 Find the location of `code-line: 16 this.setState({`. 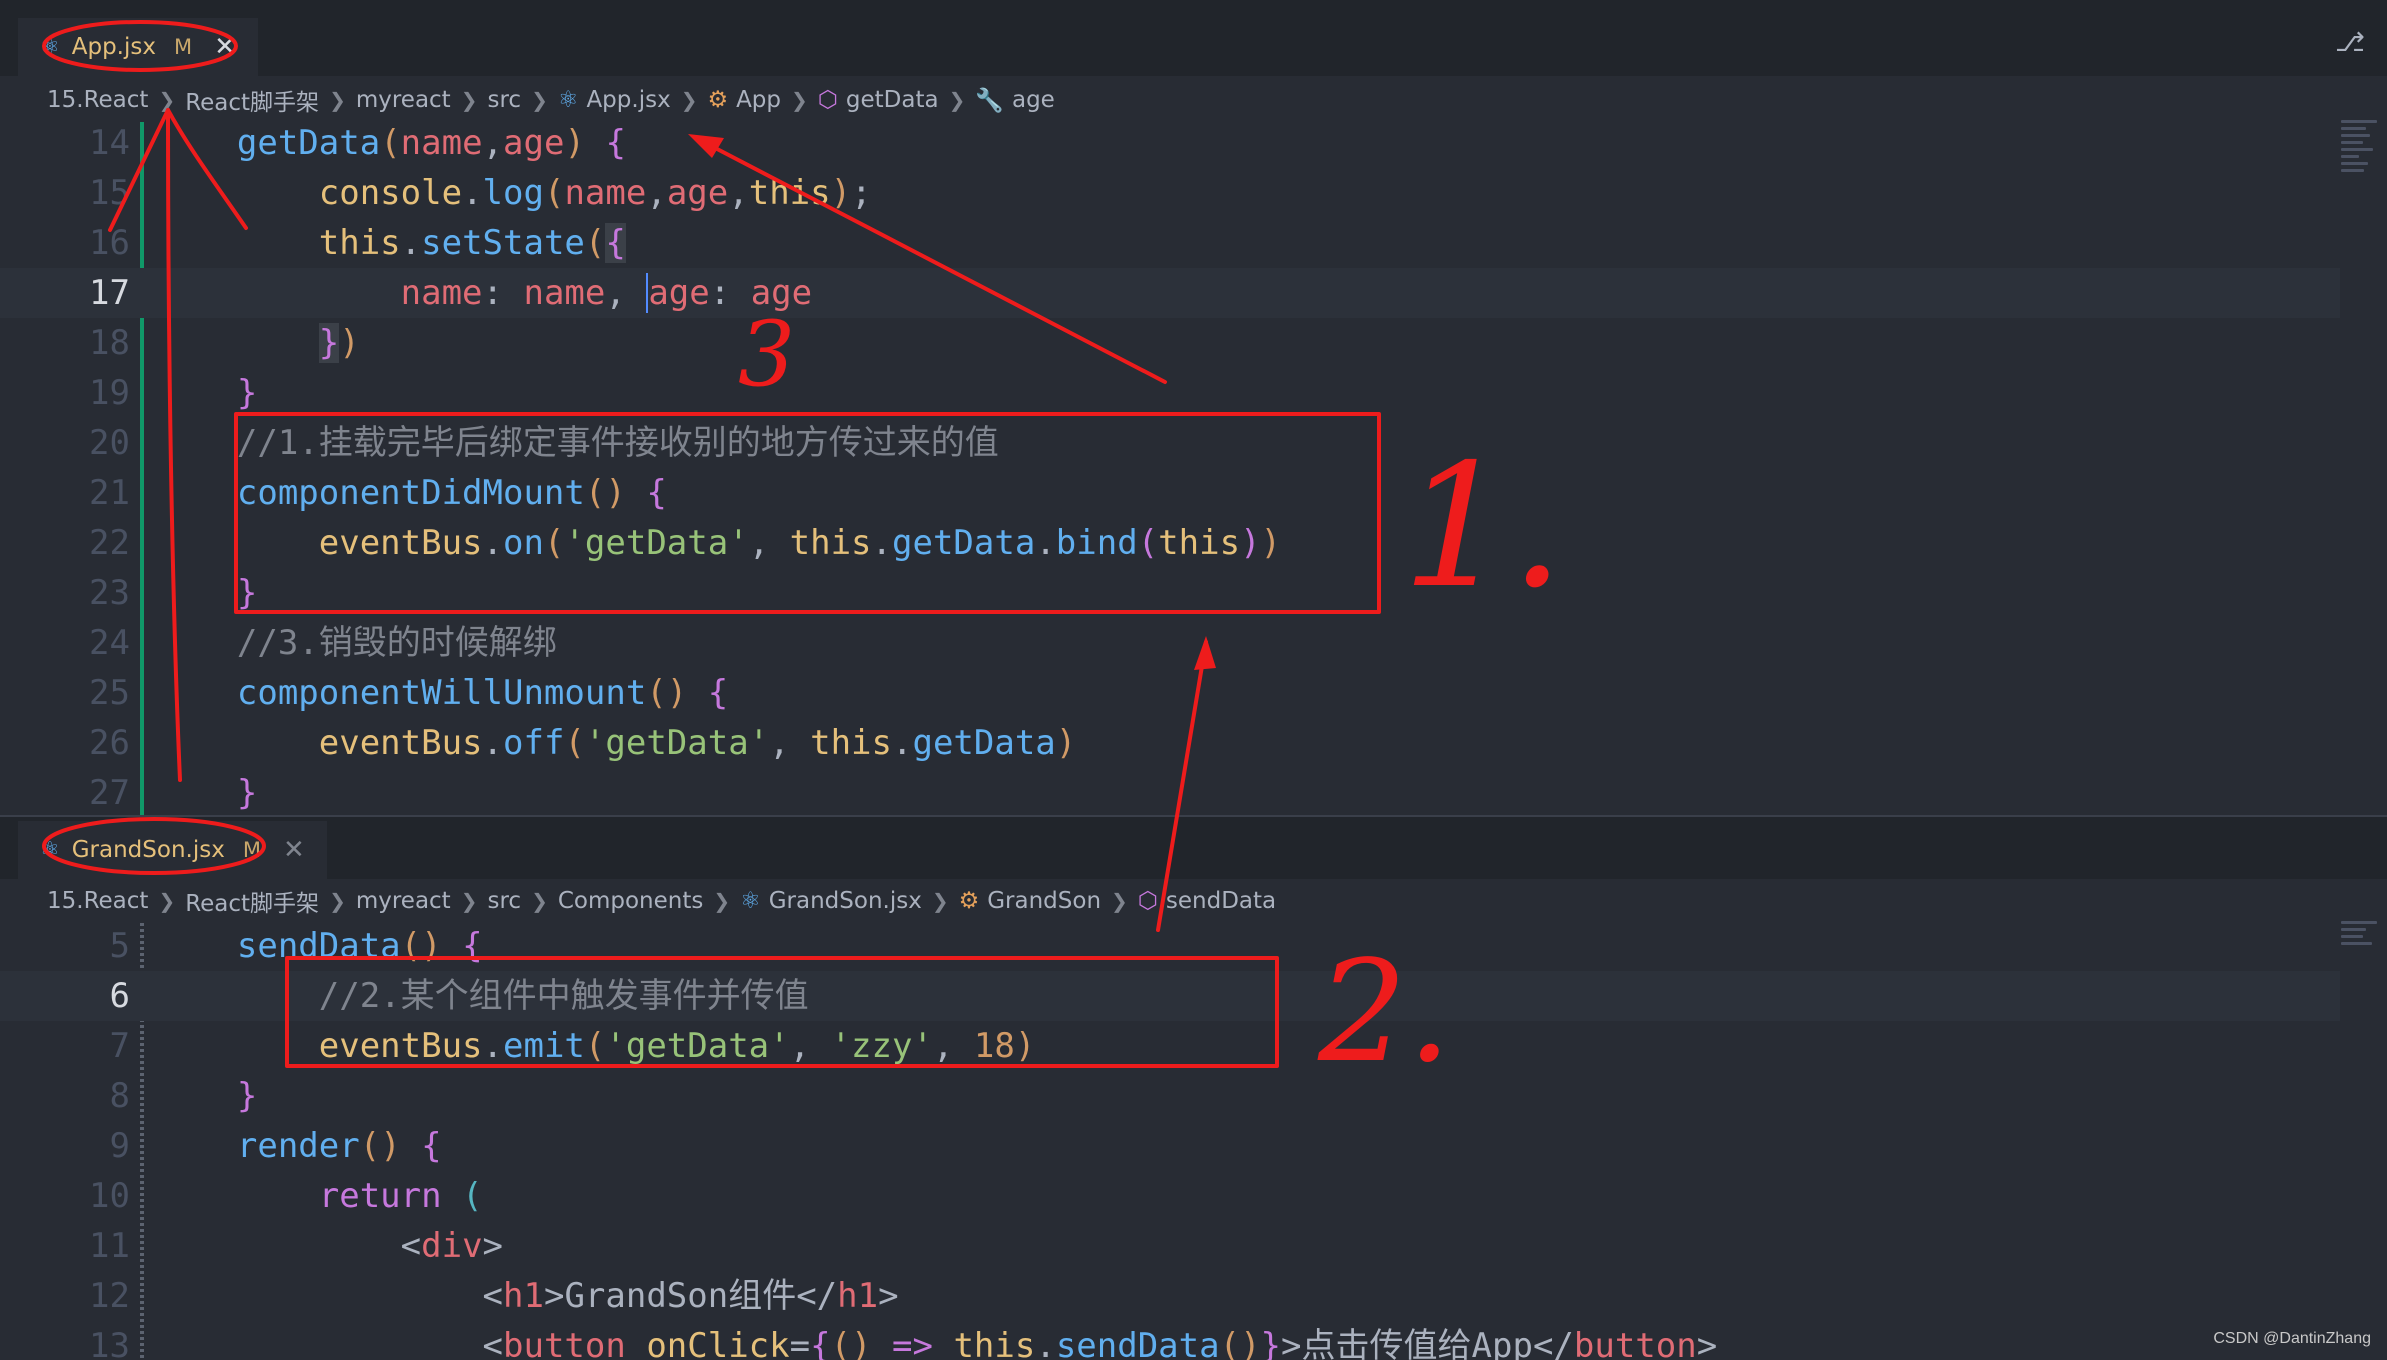

code-line: 16 this.setState({ is located at coordinates (357, 243).